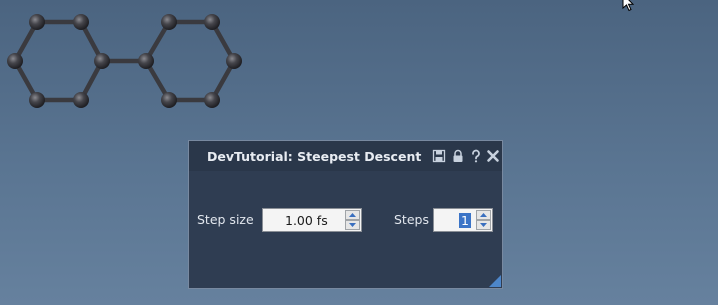 The image size is (718, 305). I want to click on step-size-spin-buttons, so click(352, 220).